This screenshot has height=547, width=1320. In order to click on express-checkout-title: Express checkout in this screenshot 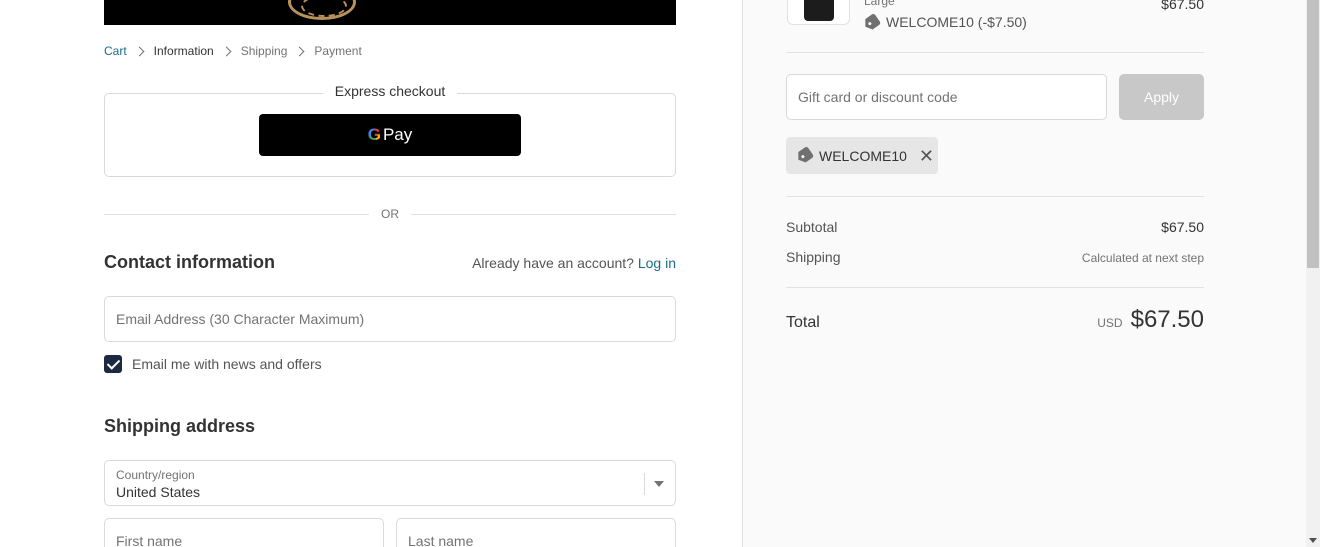, I will do `click(390, 91)`.